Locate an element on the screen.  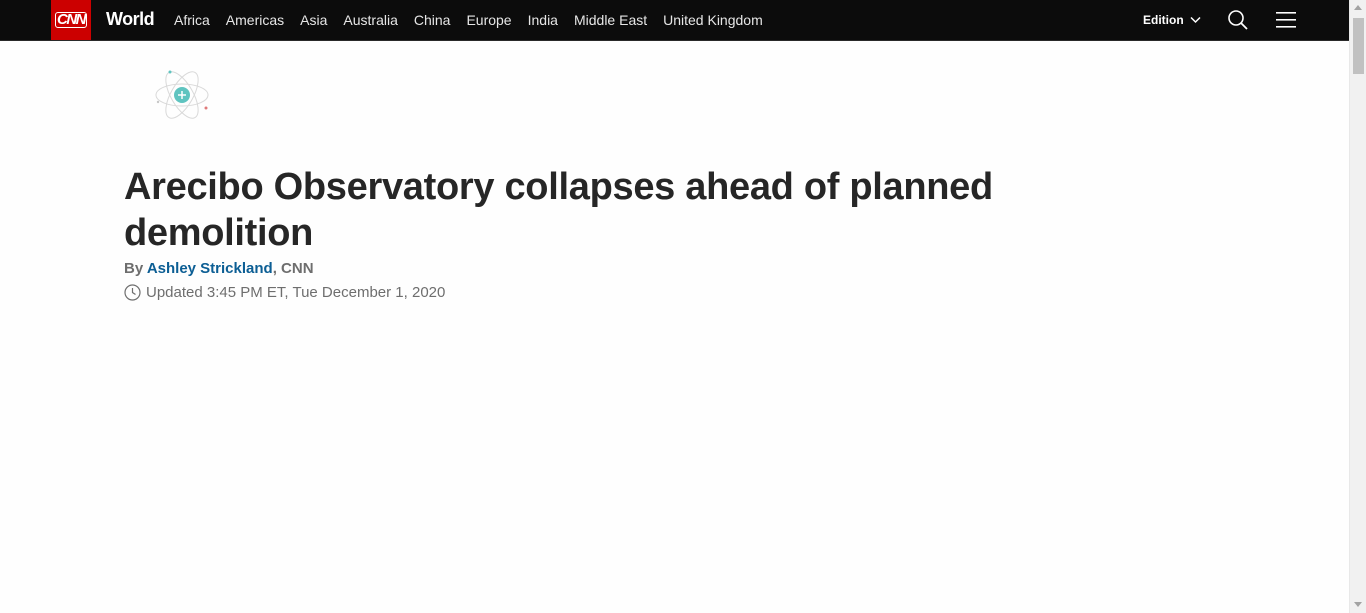
article-byline: By Ashley Strickland, CNN is located at coordinates (219, 268).